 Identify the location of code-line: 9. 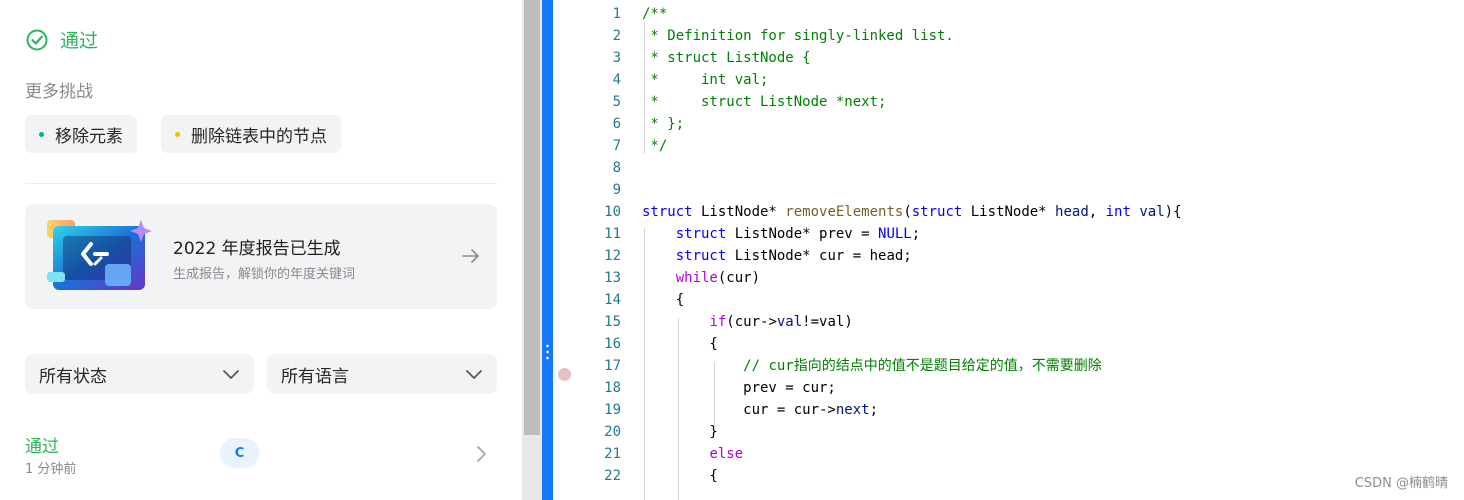
(1008, 190).